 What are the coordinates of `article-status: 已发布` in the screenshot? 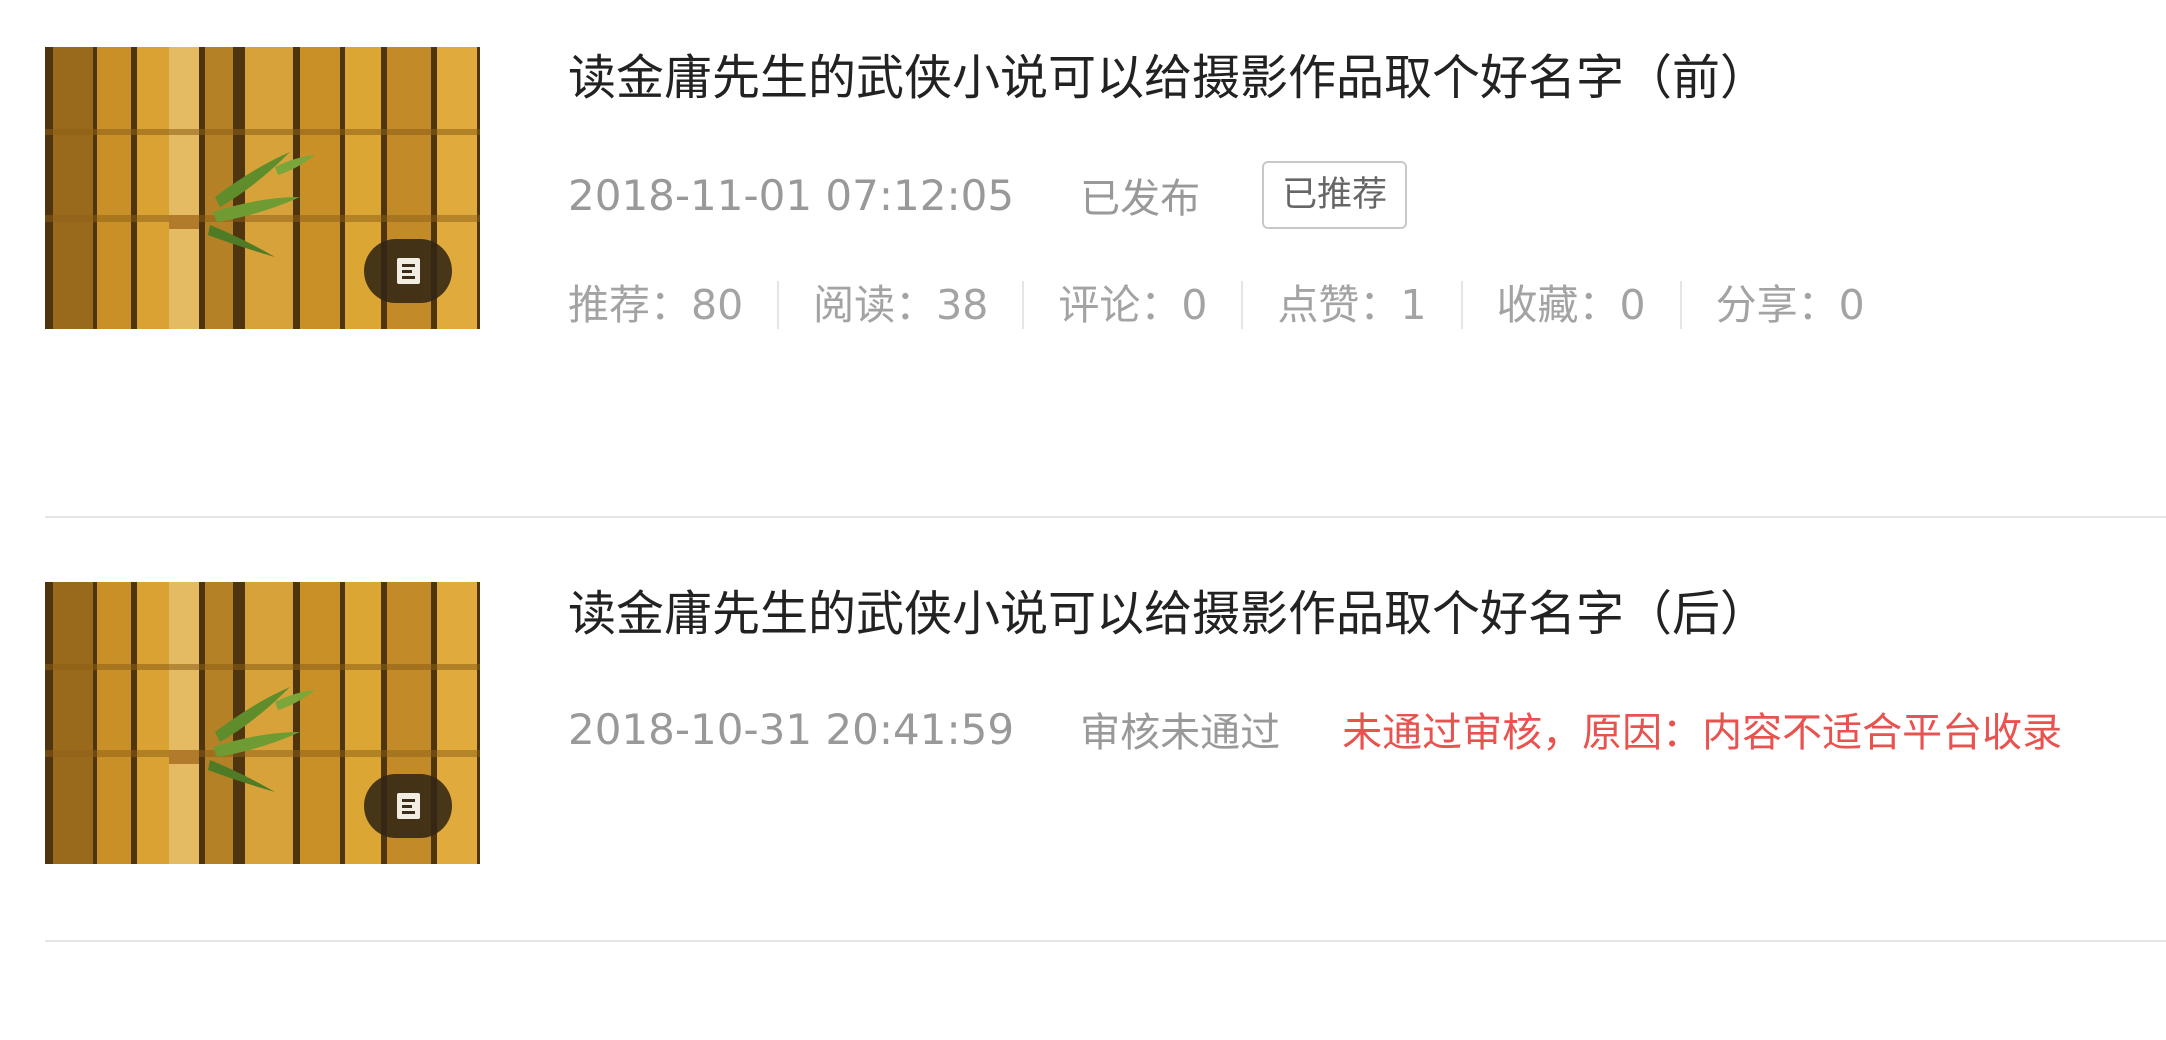 It's located at (1140, 199).